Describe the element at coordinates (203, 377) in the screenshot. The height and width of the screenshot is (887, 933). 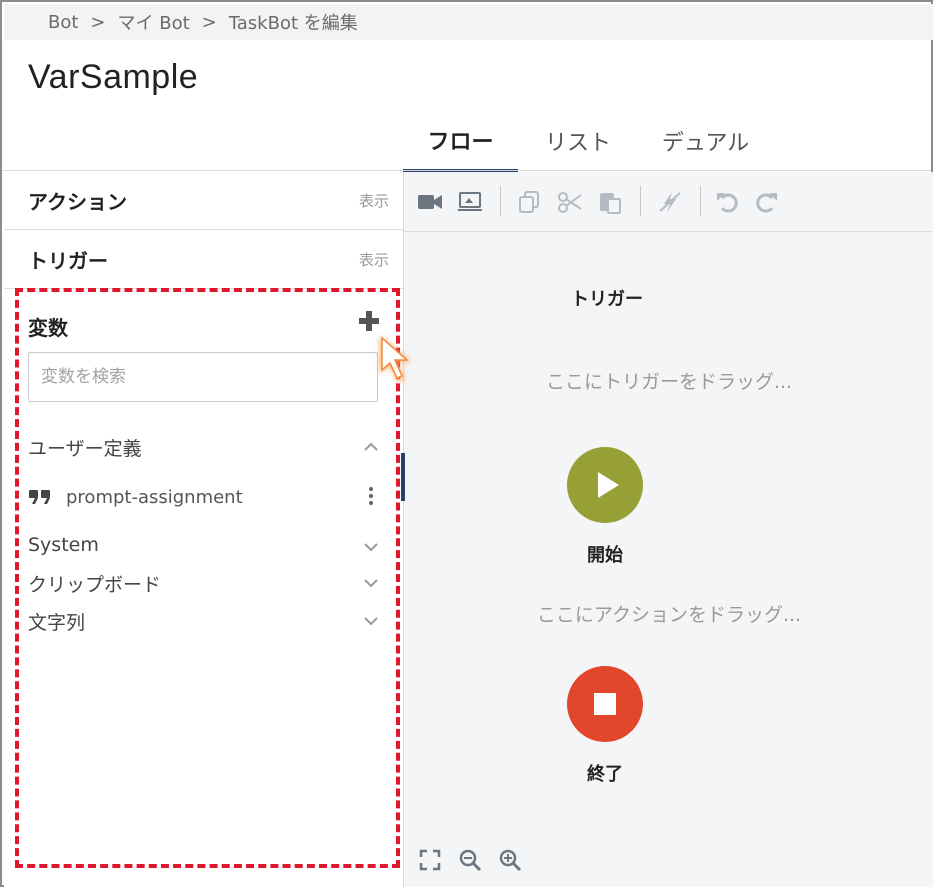
I see `variable-search-input` at that location.